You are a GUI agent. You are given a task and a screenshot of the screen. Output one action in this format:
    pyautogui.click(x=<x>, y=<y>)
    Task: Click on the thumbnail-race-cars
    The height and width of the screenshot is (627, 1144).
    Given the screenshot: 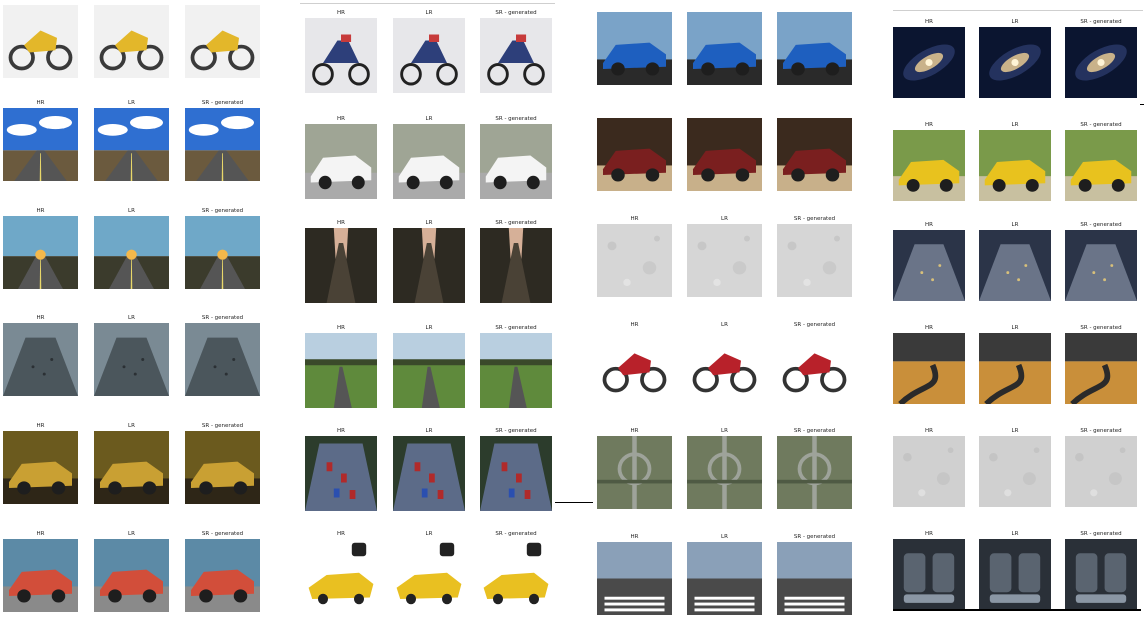 What is the action you would take?
    pyautogui.click(x=429, y=473)
    